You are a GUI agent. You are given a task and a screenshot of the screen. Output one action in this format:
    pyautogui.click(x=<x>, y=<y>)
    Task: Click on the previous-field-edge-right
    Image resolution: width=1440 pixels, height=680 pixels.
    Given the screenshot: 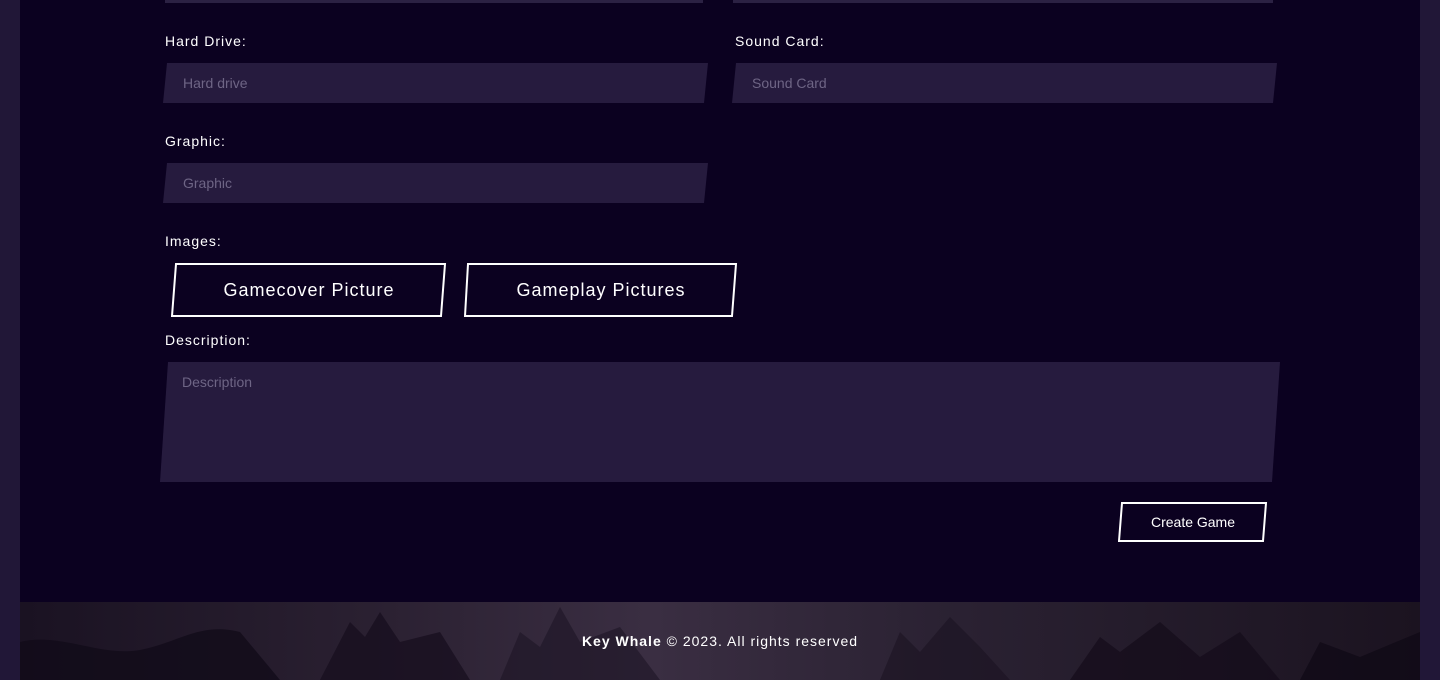 What is the action you would take?
    pyautogui.click(x=1003, y=1)
    